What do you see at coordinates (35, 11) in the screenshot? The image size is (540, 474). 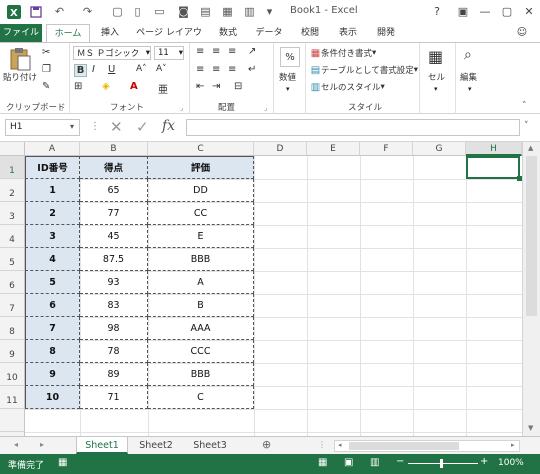 I see `save-icon` at bounding box center [35, 11].